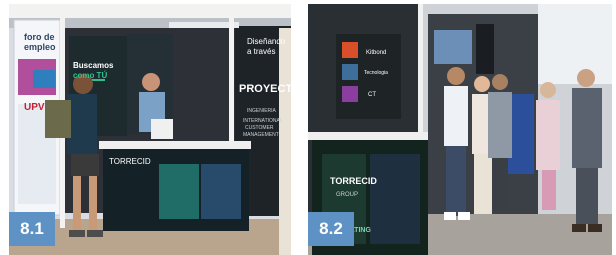 The height and width of the screenshot is (255, 616). Describe the element at coordinates (130, 161) in the screenshot. I see `counter-logo-text: TORRECID` at that location.